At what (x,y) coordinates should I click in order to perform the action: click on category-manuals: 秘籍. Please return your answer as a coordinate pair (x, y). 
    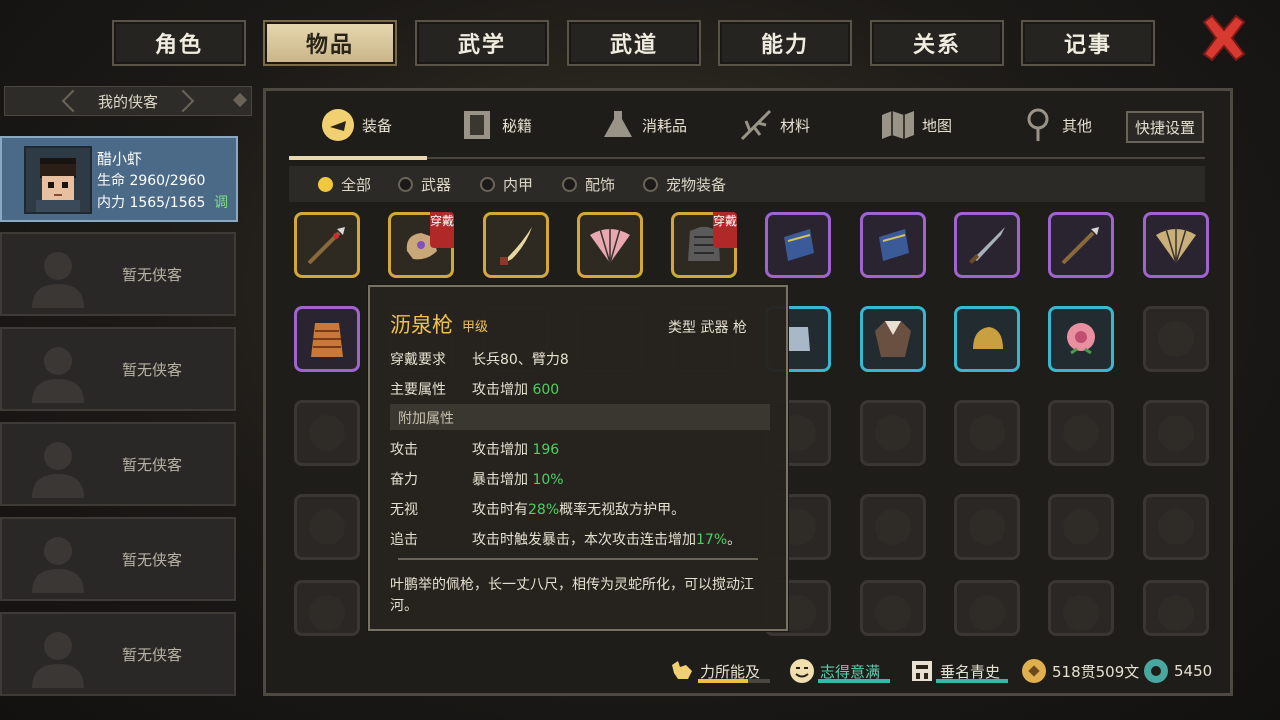
    Looking at the image, I should click on (496, 125).